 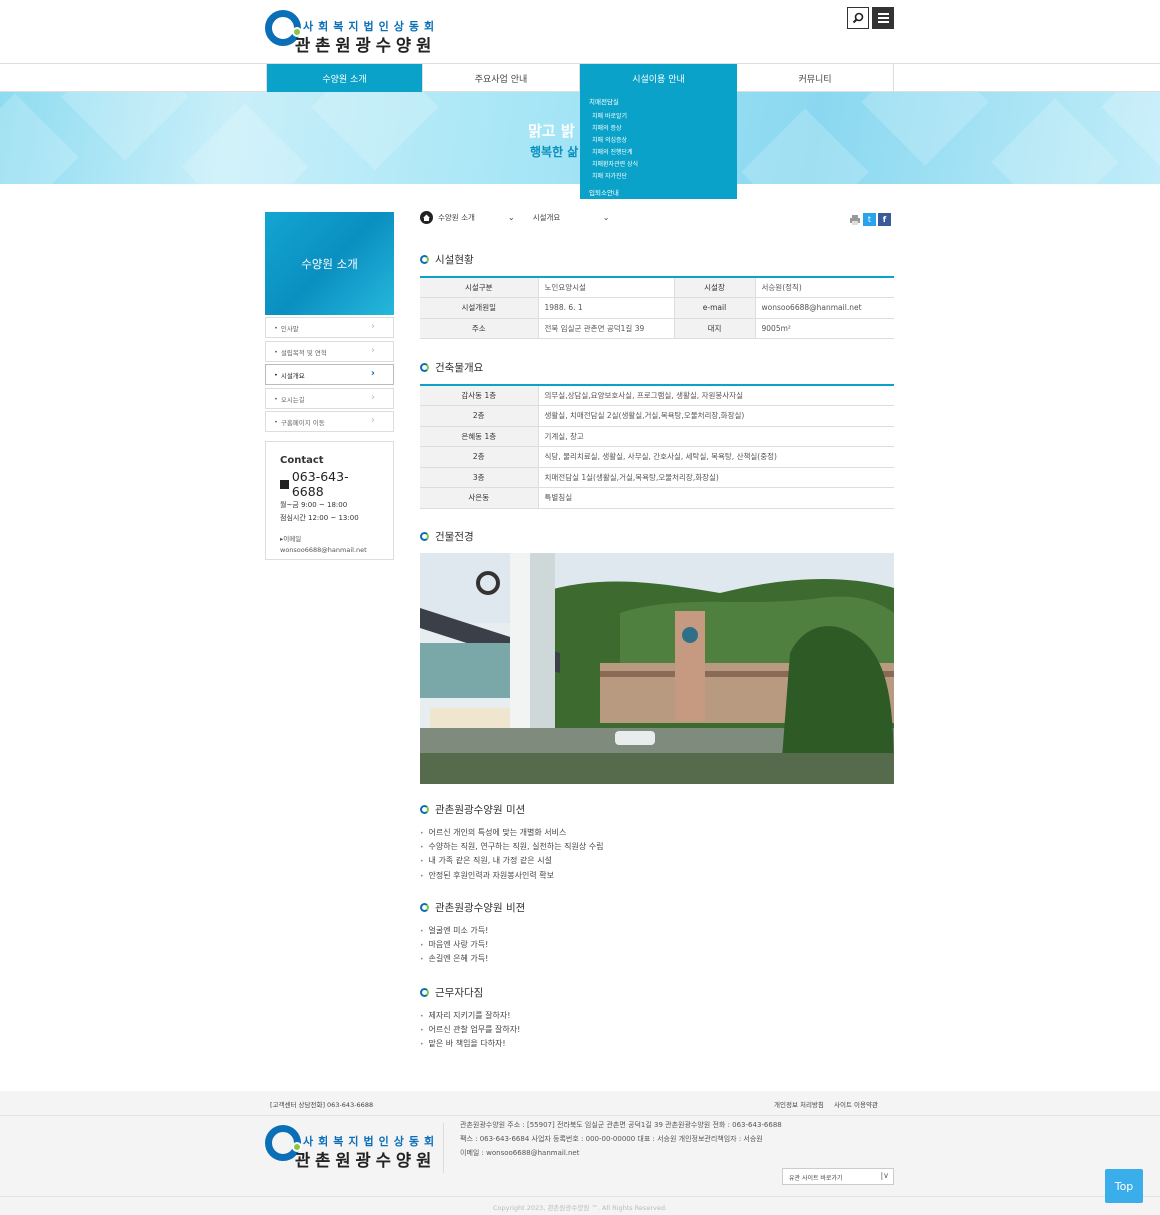 I want to click on menu-icon, so click(x=883, y=18).